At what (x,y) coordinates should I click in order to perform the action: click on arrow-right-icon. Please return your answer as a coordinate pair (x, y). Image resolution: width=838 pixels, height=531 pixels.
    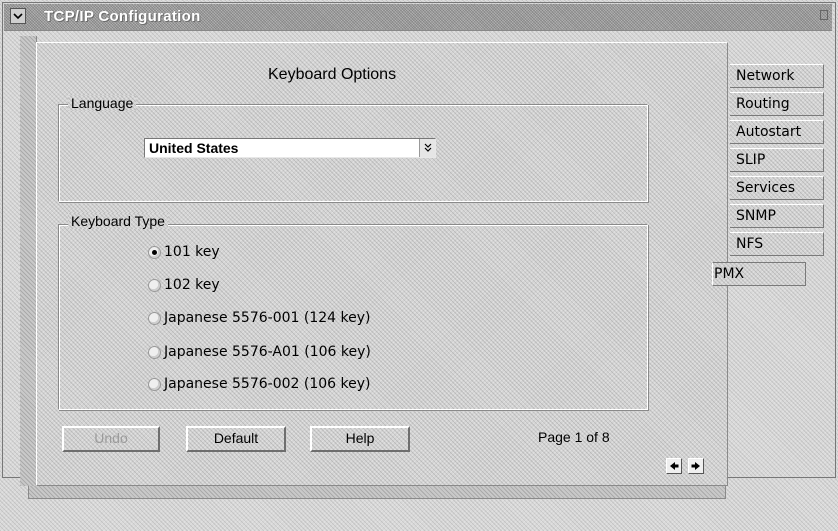
    Looking at the image, I should click on (696, 466).